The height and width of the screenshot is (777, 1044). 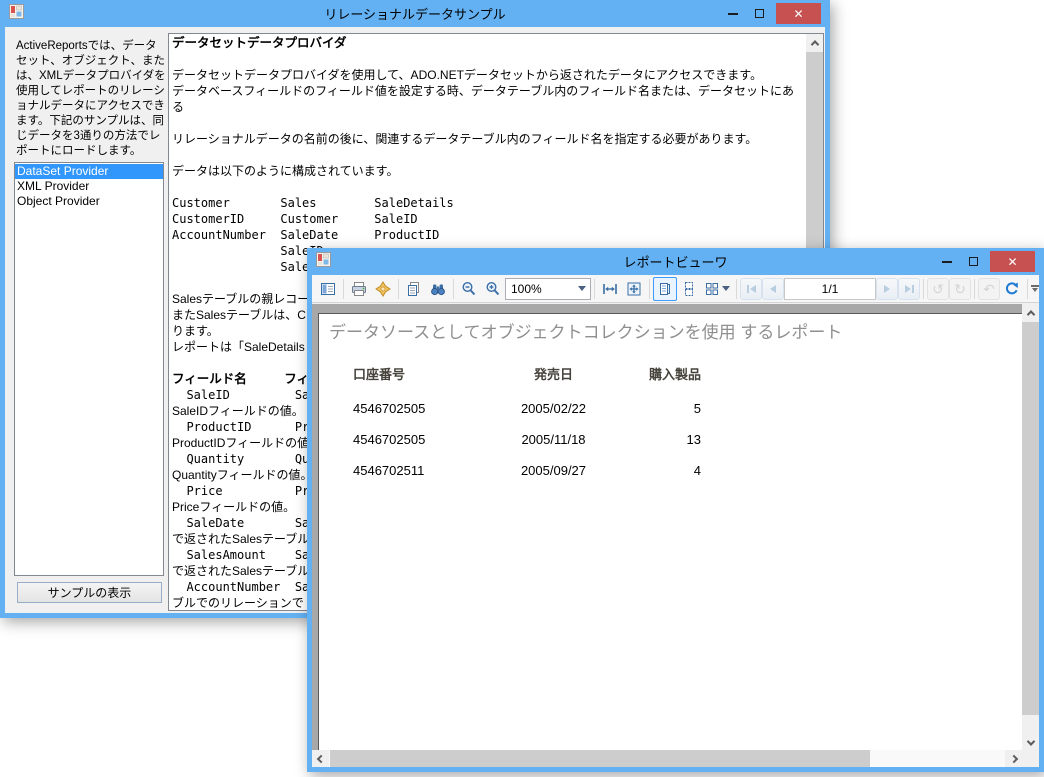 What do you see at coordinates (610, 289) in the screenshot?
I see `fit-page-width-button` at bounding box center [610, 289].